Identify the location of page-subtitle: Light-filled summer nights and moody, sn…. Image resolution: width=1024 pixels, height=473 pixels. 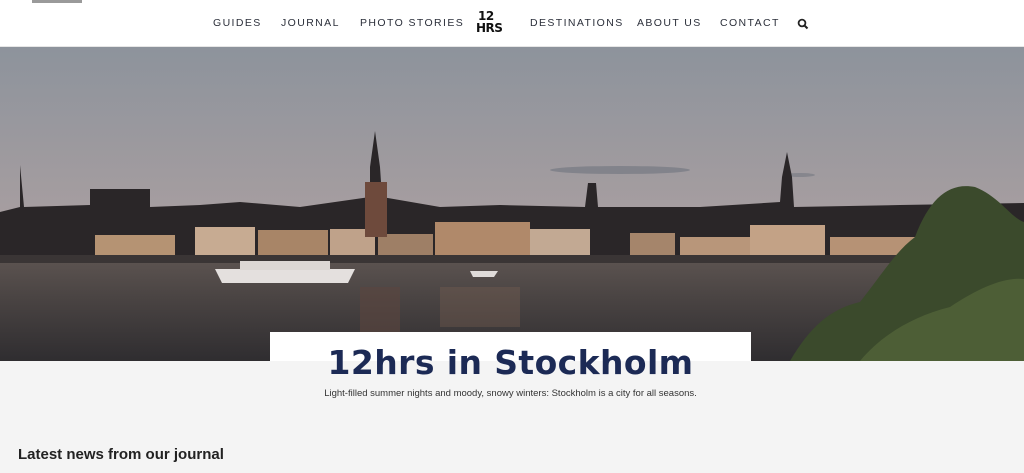
(510, 393).